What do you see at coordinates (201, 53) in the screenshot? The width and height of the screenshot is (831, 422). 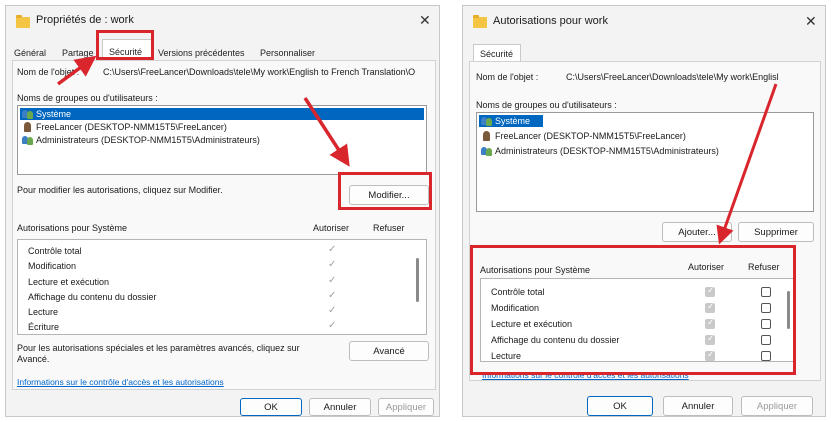 I see `tab-previous-versions: Versions précédentes` at bounding box center [201, 53].